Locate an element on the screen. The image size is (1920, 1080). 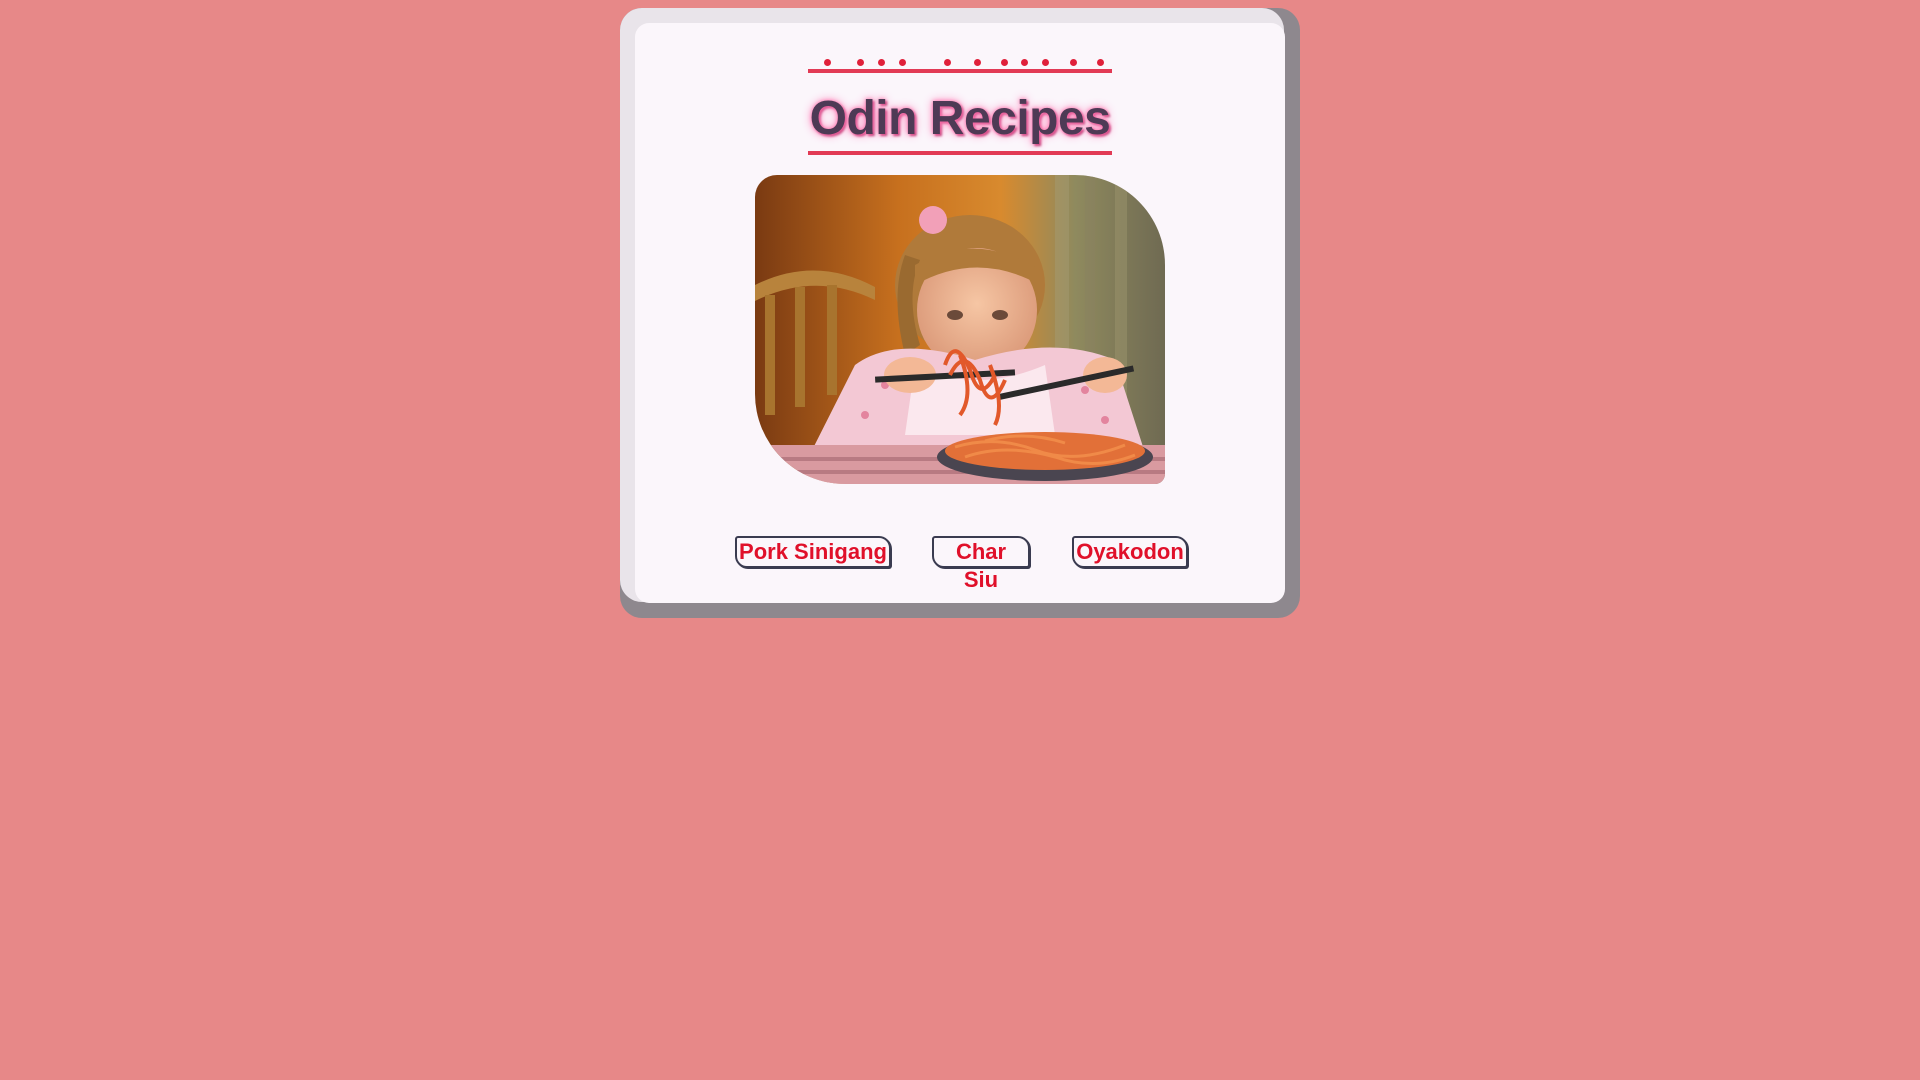
girl-eating-spaghetti-image is located at coordinates (960, 329).